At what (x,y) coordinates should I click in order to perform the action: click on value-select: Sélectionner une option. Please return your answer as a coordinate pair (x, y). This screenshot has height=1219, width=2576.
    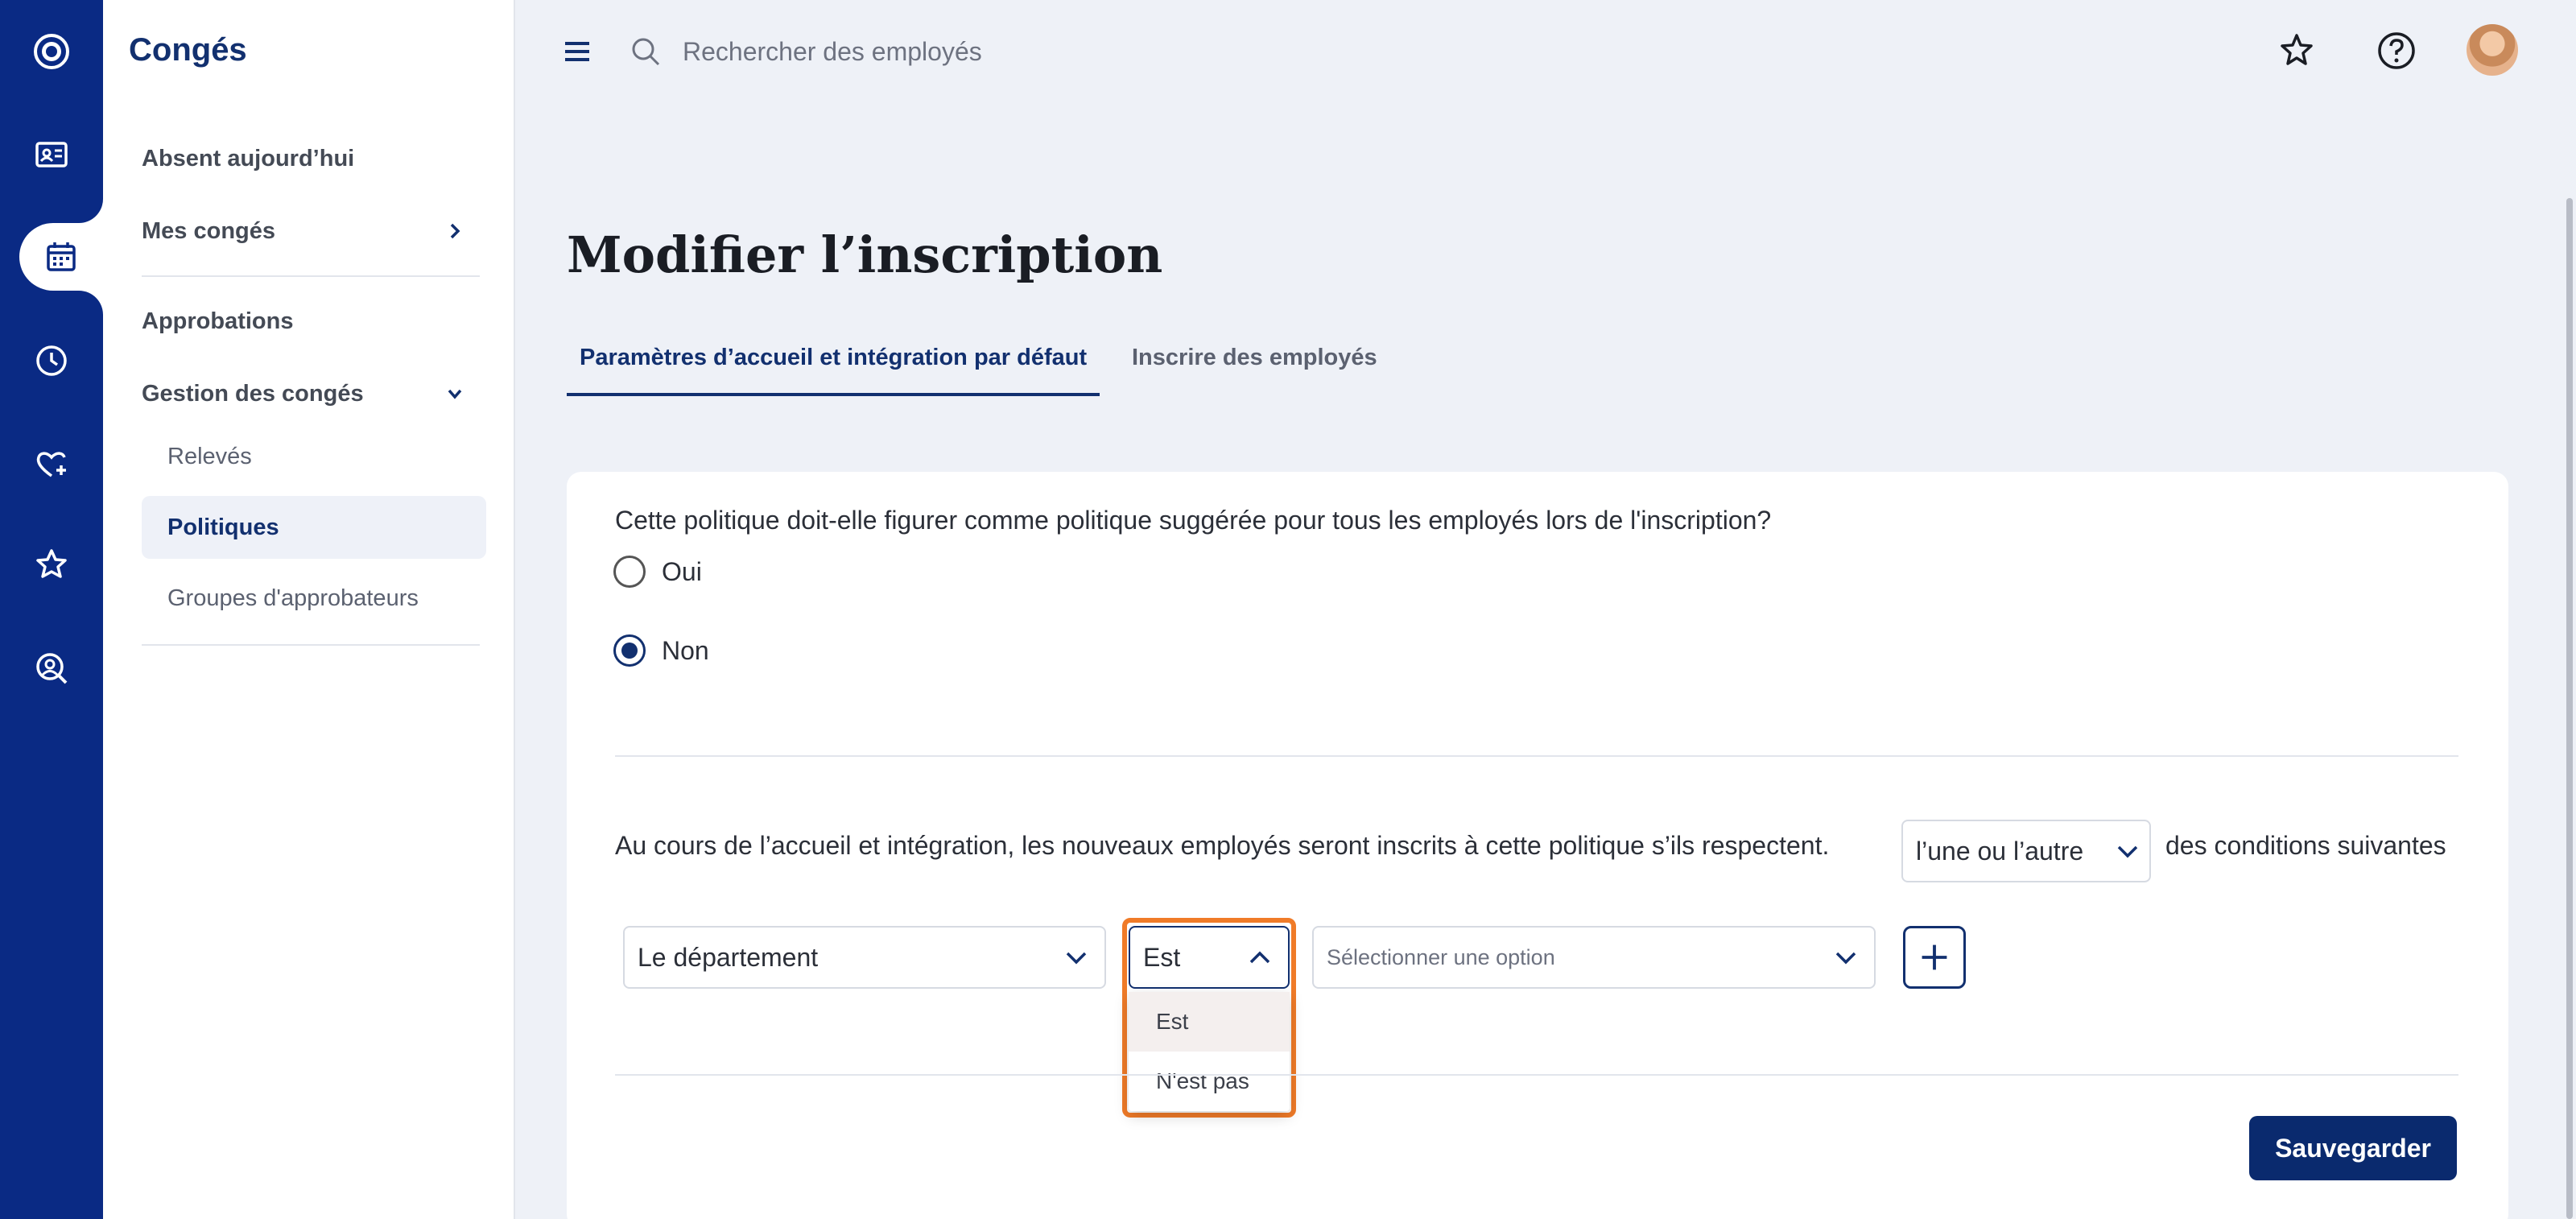
    Looking at the image, I should click on (1594, 958).